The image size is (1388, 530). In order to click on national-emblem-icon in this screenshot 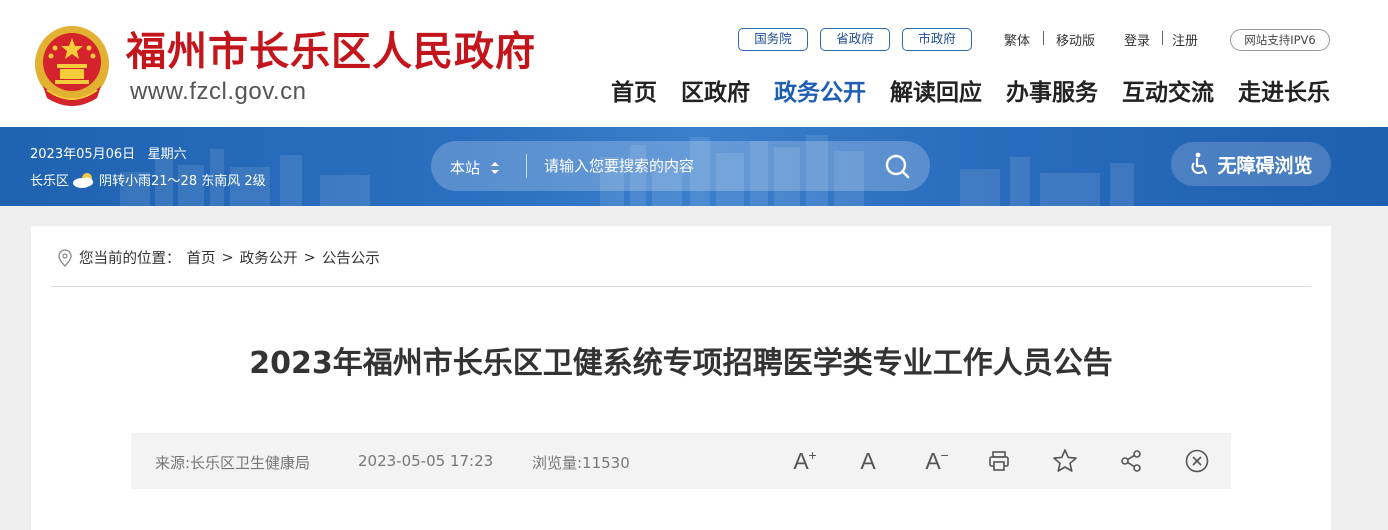, I will do `click(72, 66)`.